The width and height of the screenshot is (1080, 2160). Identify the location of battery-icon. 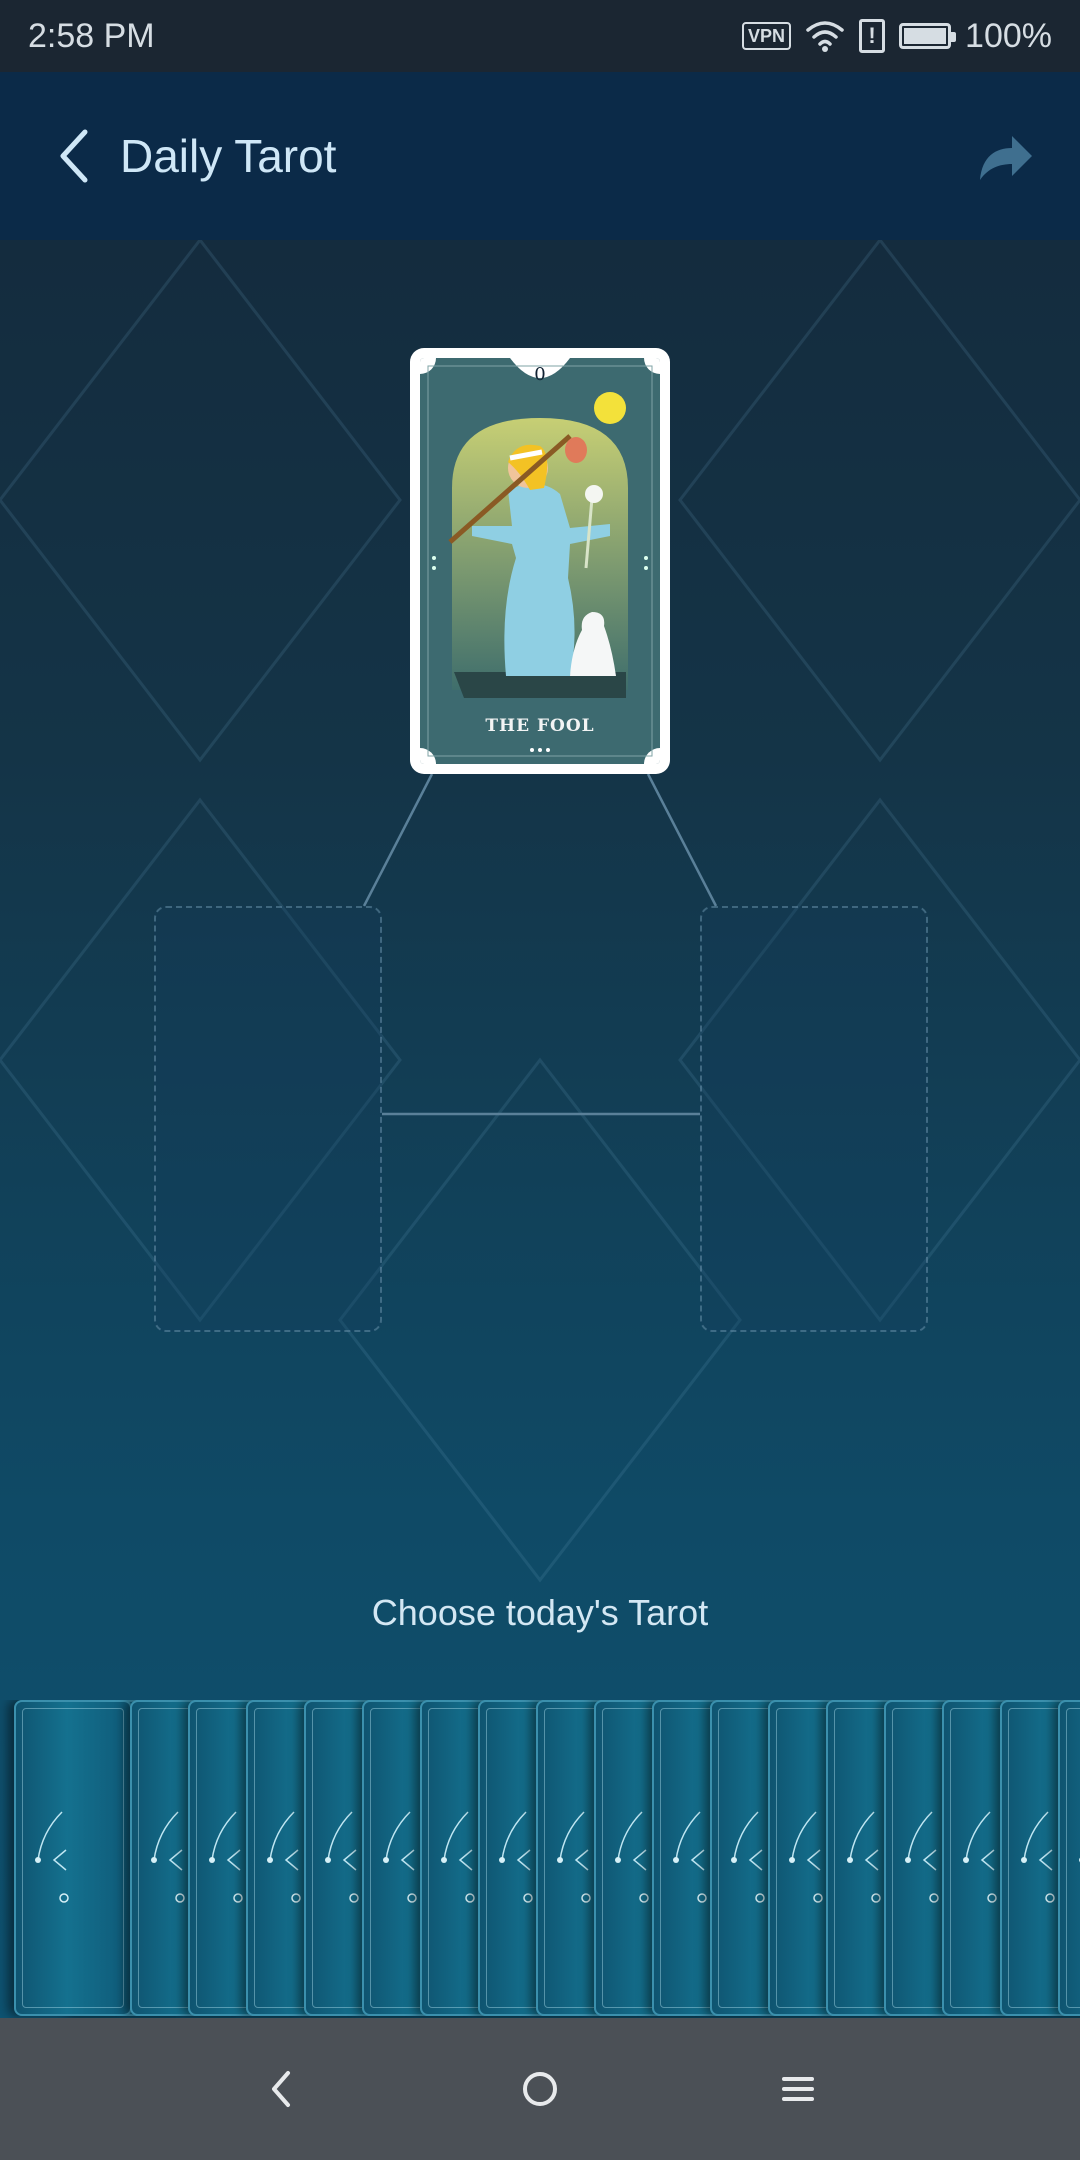
(928, 36).